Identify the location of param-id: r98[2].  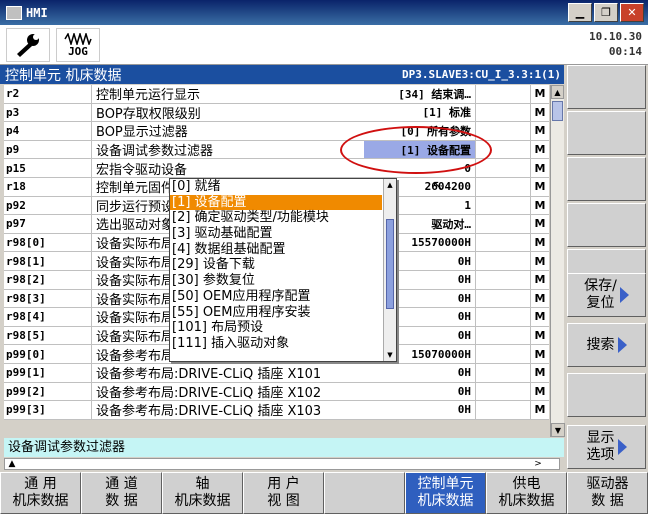
(48, 279).